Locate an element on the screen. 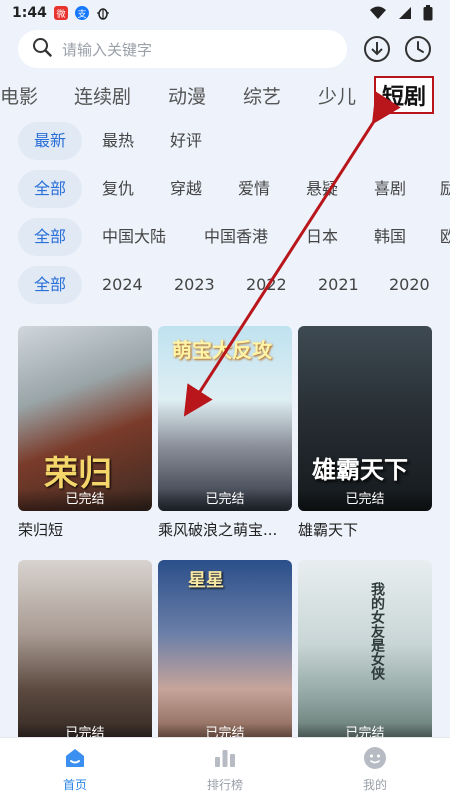 The image size is (450, 799). nav-home-label: 首页 is located at coordinates (74, 785).